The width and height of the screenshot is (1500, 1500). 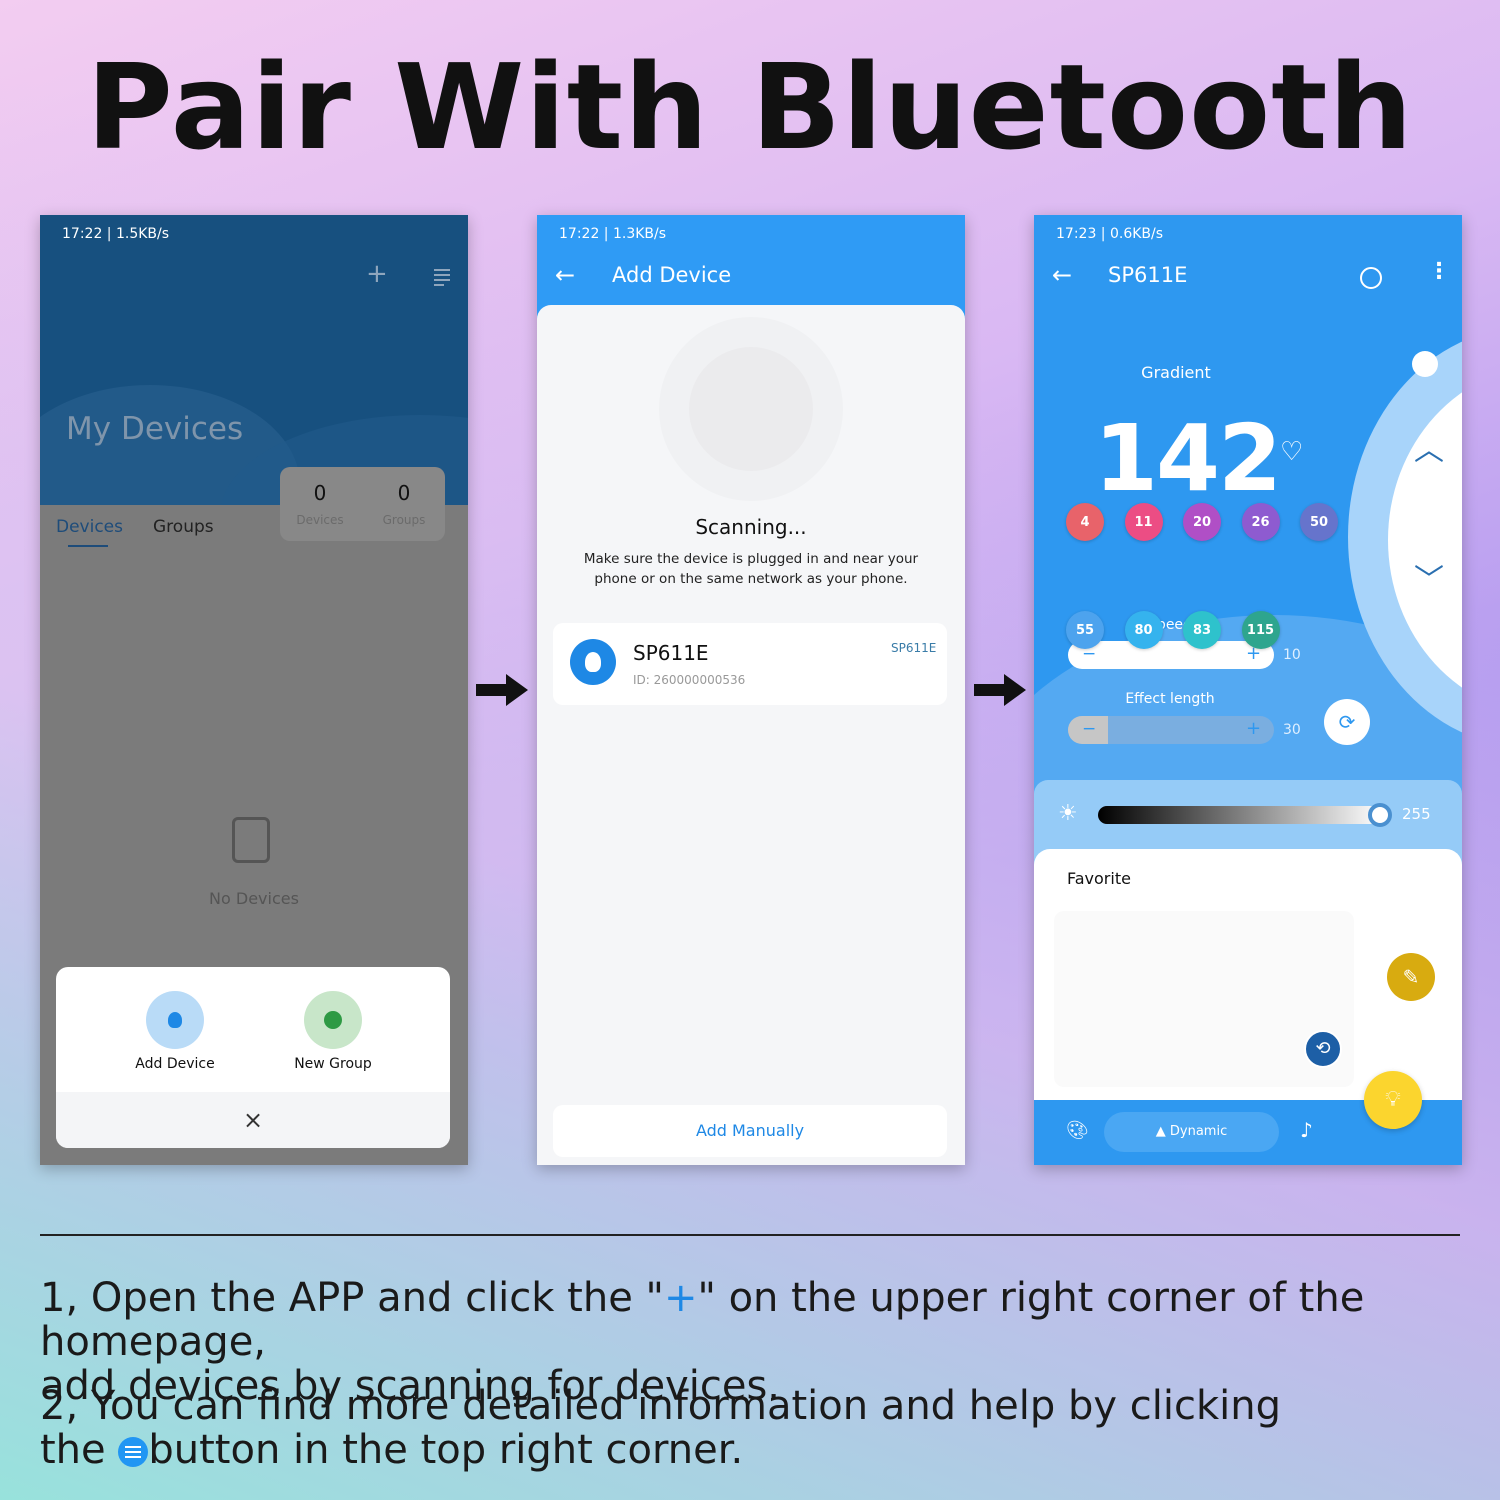 I want to click on stats-card: 0 Devices 0 Groups, so click(x=362, y=504).